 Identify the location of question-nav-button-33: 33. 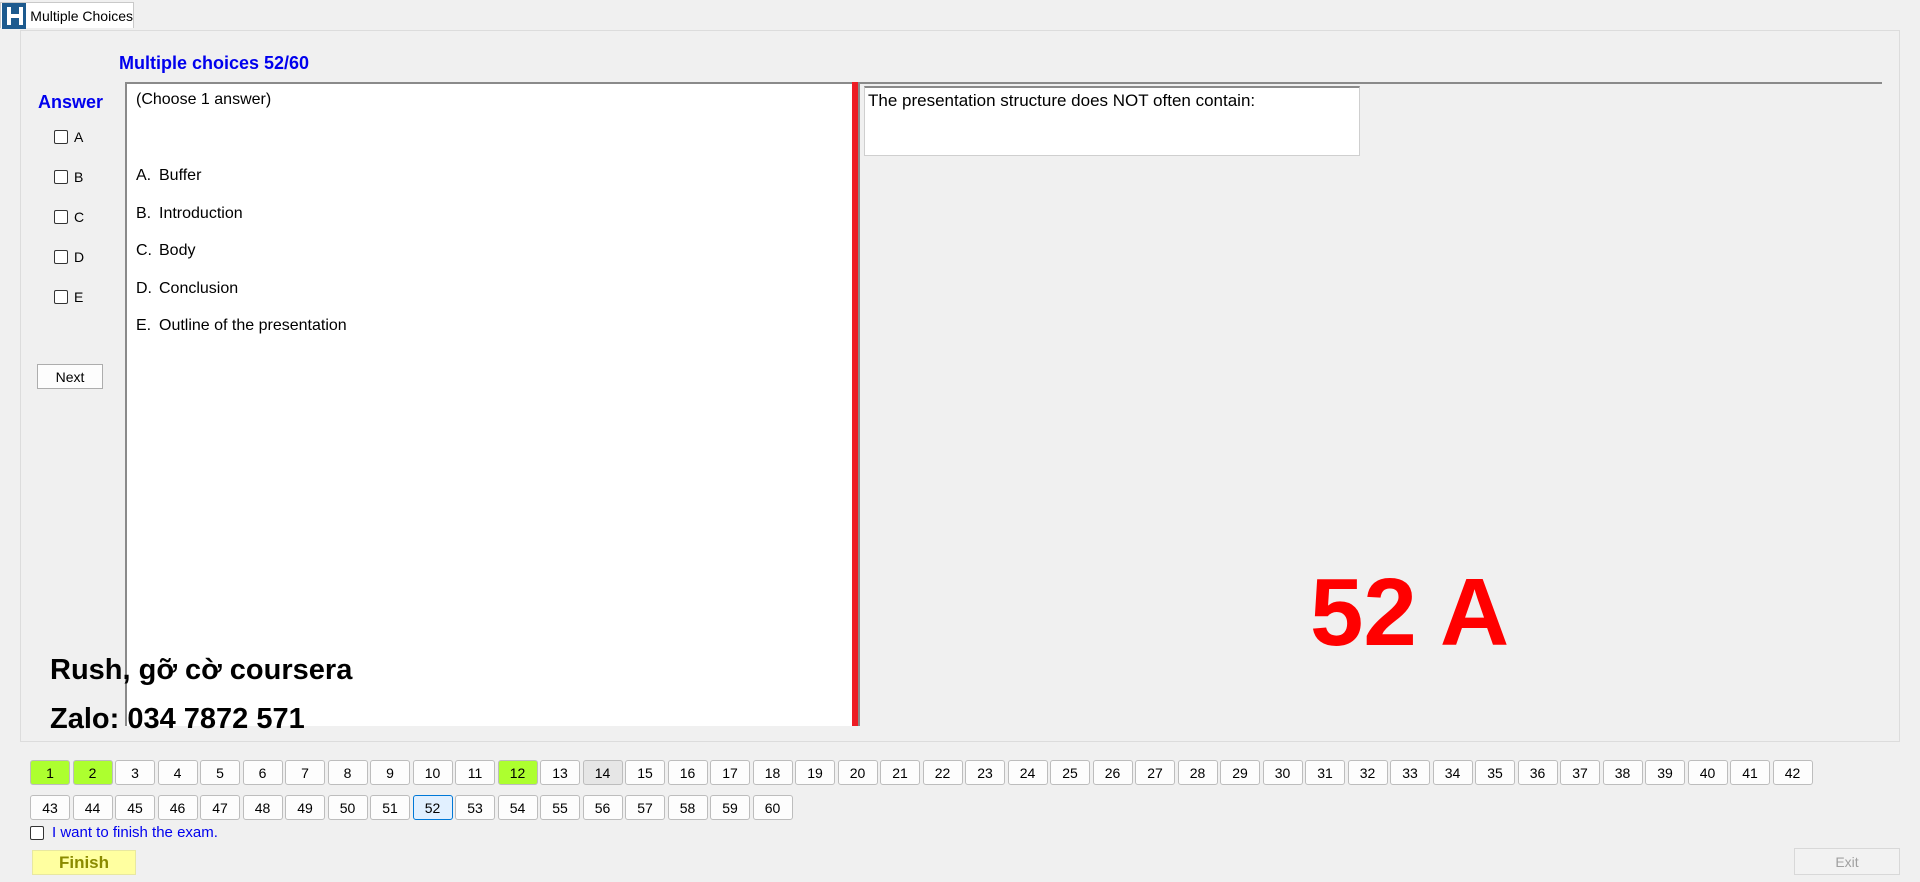
(1410, 772).